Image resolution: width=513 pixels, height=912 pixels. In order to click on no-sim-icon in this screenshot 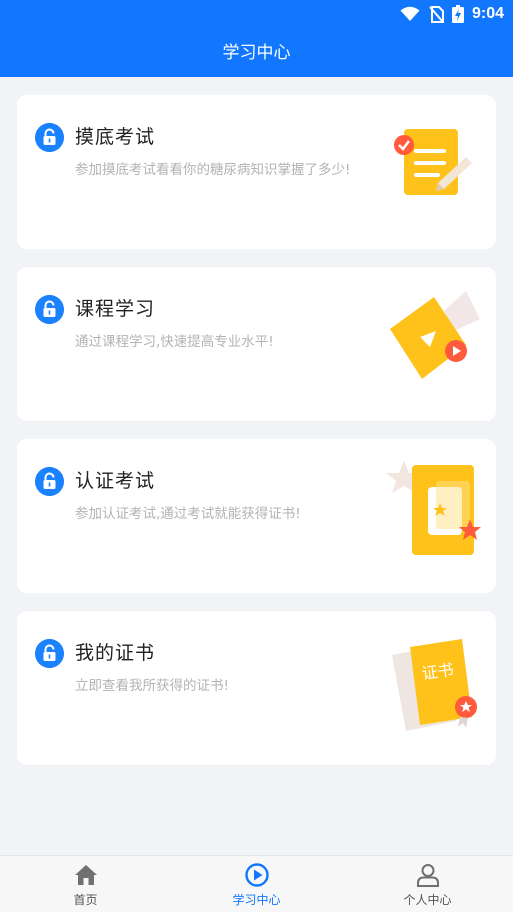, I will do `click(436, 14)`.